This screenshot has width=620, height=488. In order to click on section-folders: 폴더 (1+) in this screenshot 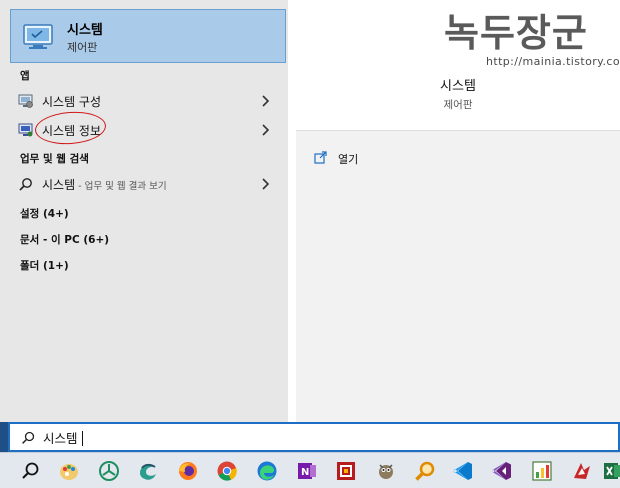, I will do `click(44, 265)`.